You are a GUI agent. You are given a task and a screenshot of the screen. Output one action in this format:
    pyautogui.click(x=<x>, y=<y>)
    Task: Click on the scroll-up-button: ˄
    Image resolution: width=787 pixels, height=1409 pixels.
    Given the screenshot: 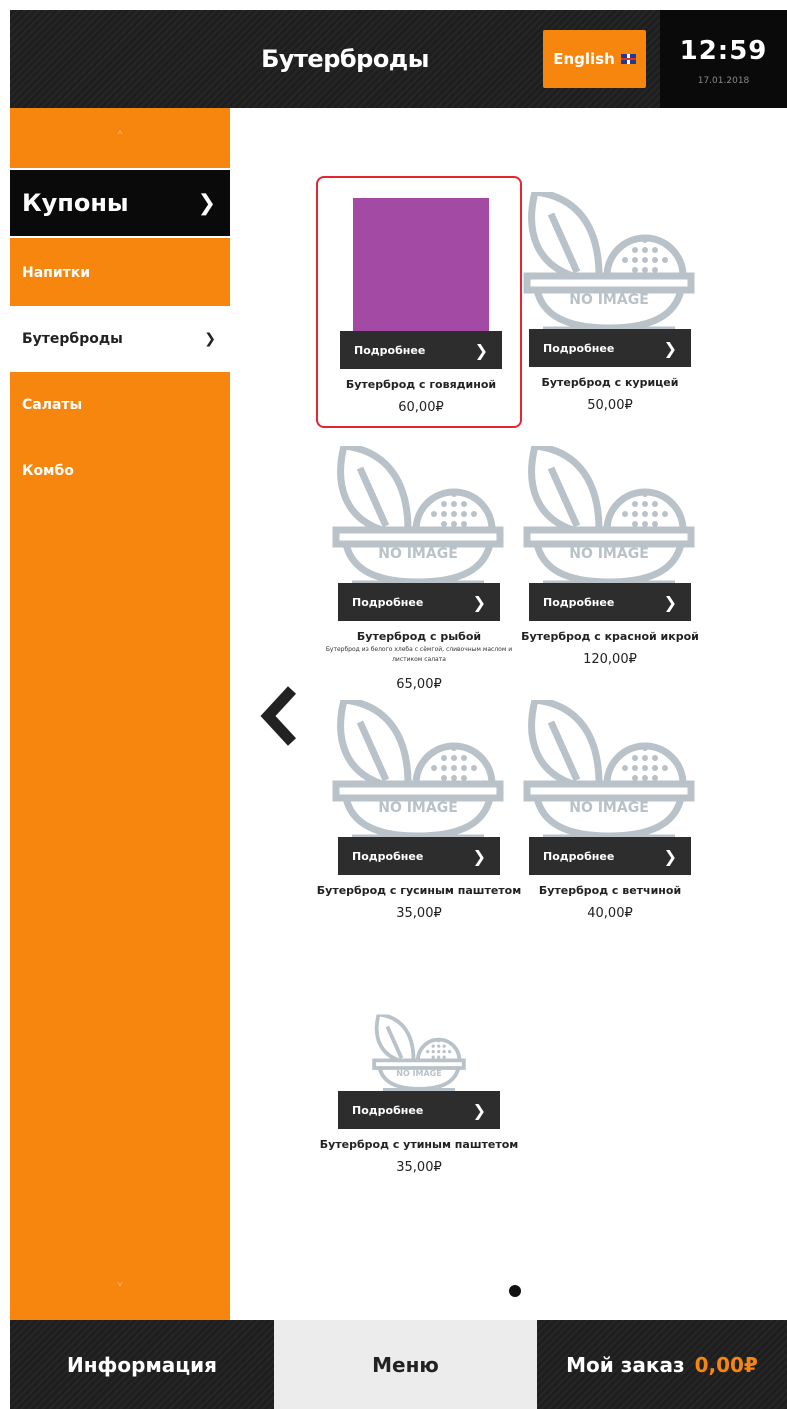 What is the action you would take?
    pyautogui.click(x=120, y=138)
    